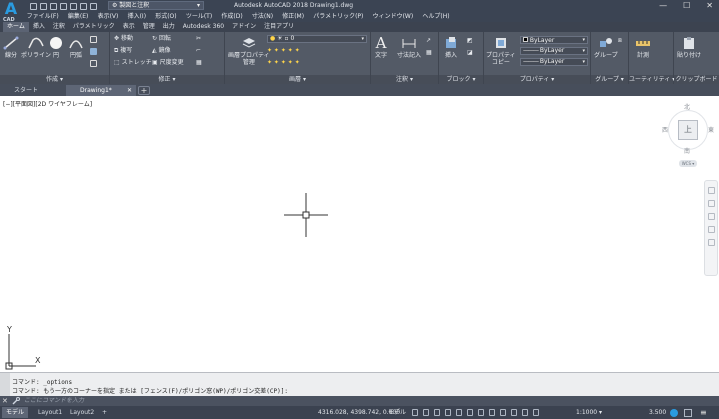 This screenshot has height=419, width=719. Describe the element at coordinates (94, 27) in the screenshot. I see `tab-parametric: パラメトリック` at that location.